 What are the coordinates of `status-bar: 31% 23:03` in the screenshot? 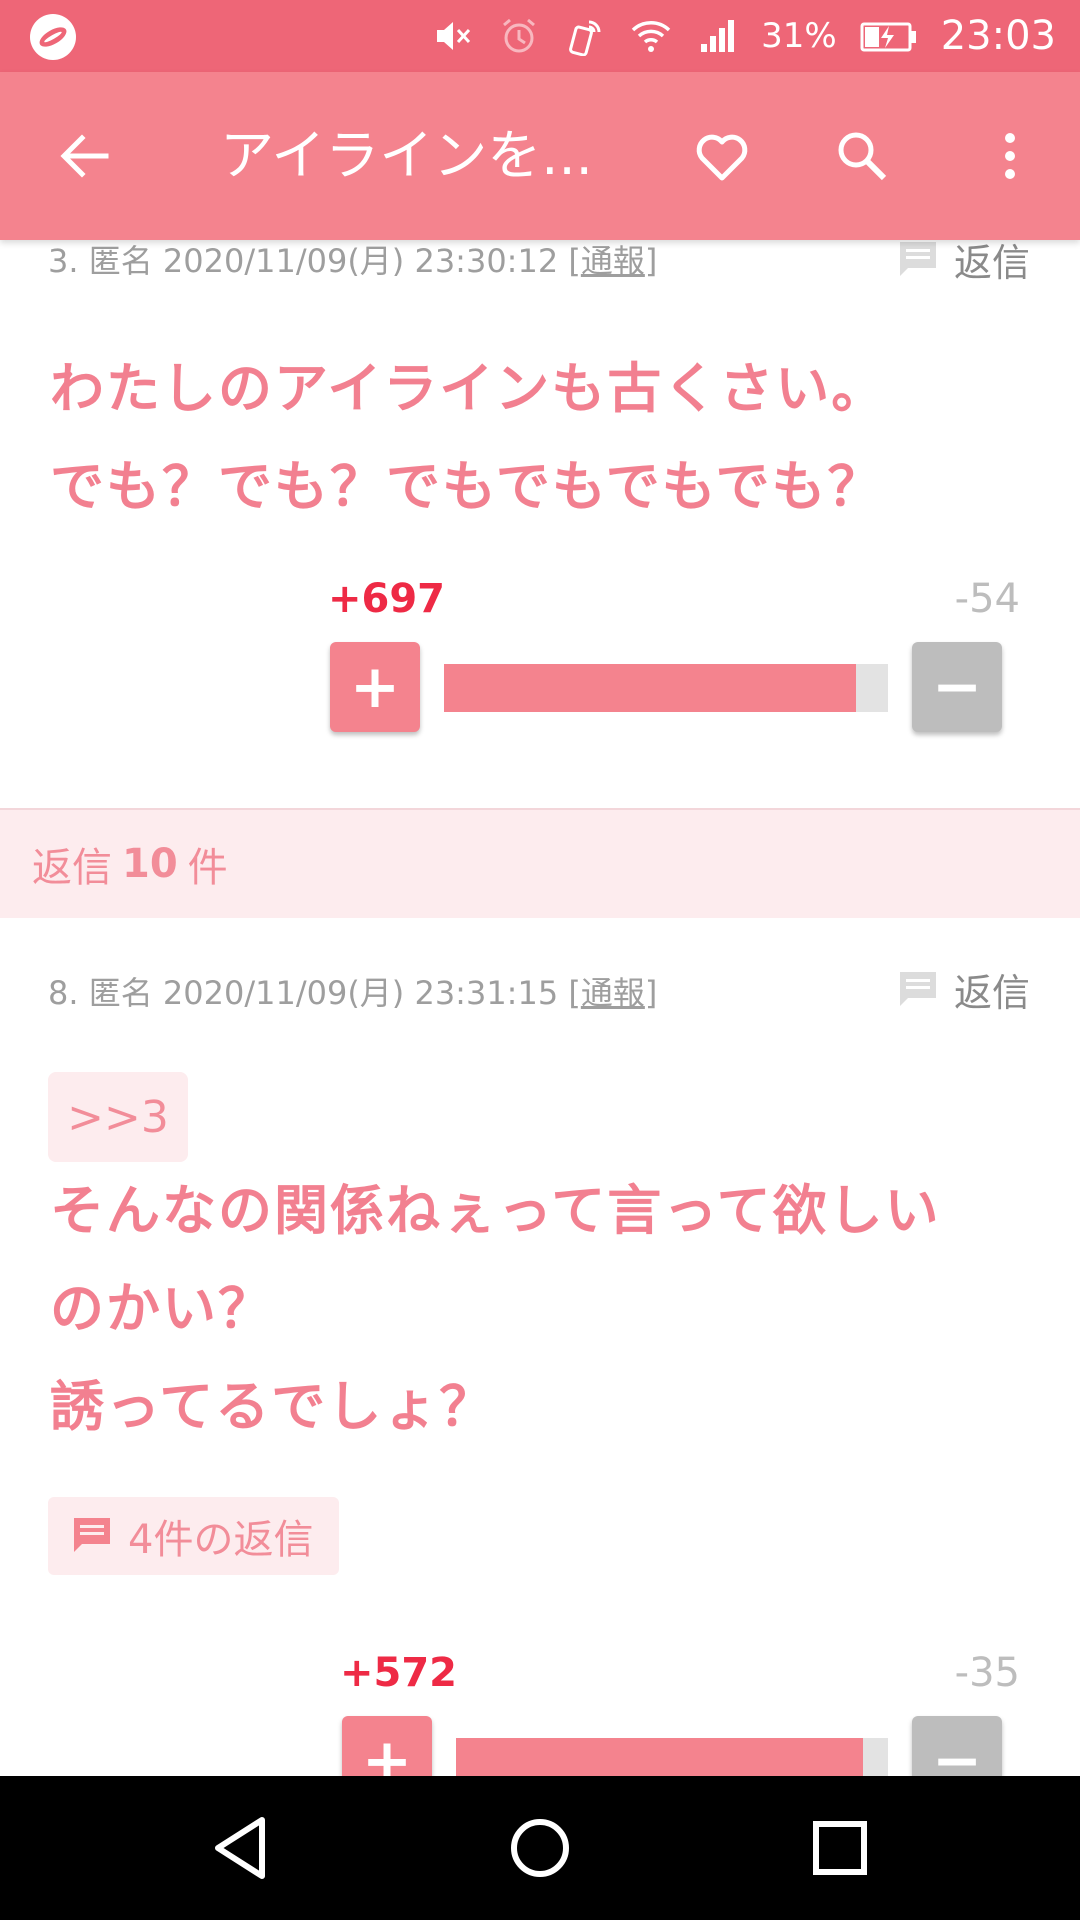 It's located at (540, 36).